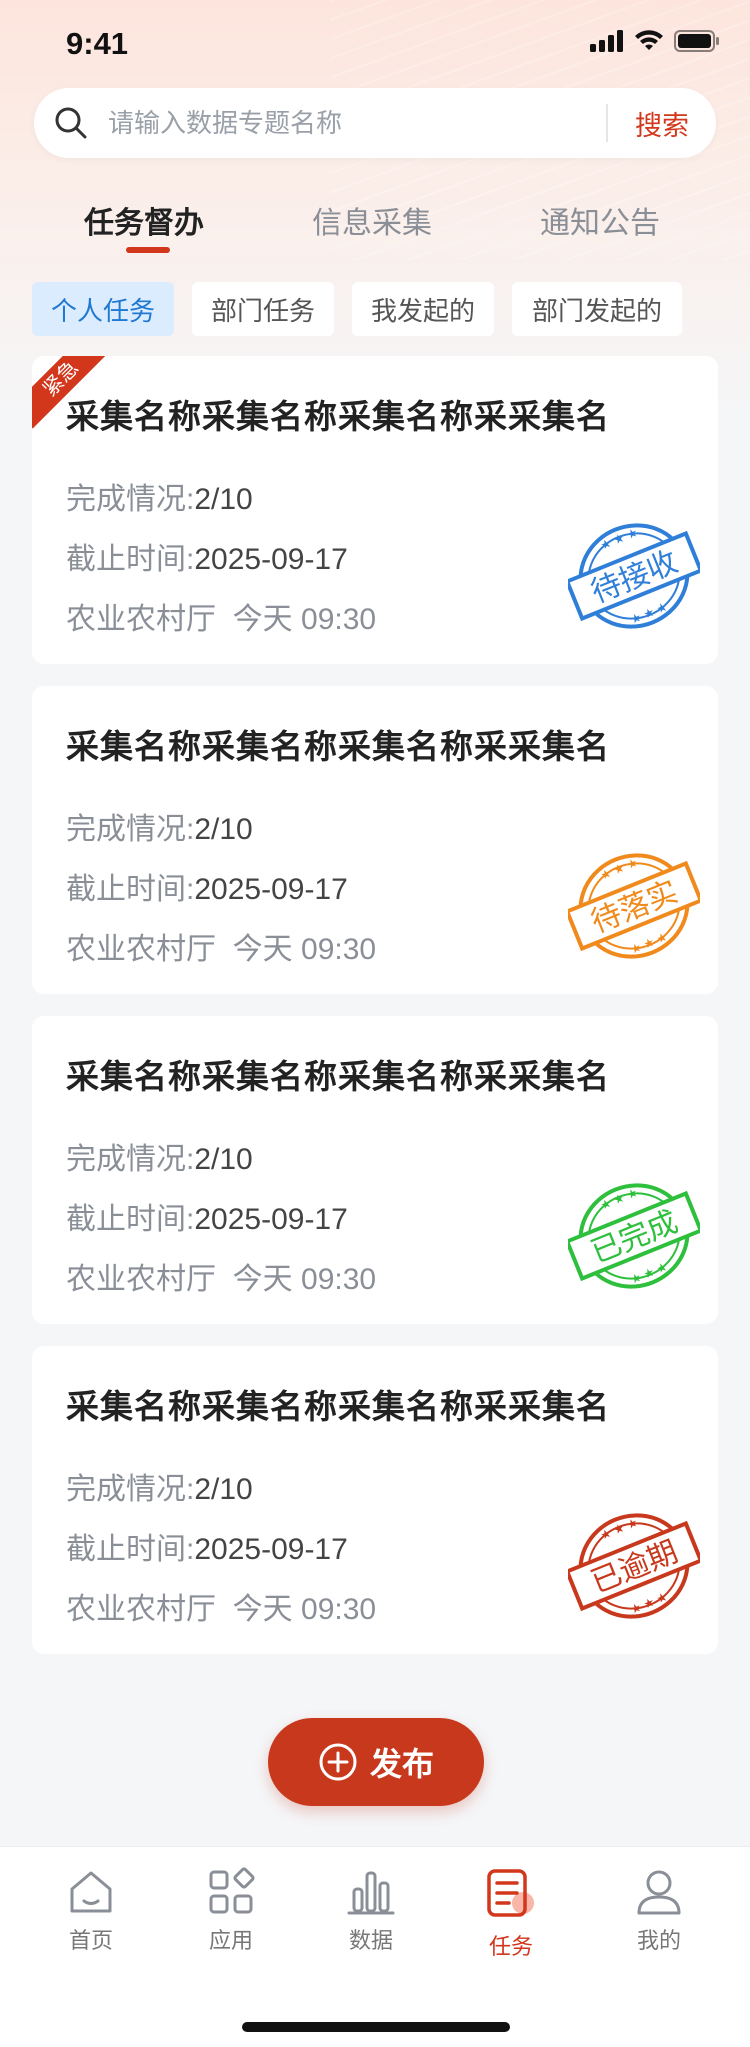 The height and width of the screenshot is (2047, 750). Describe the element at coordinates (401, 1764) in the screenshot. I see `publish-label: 发布` at that location.